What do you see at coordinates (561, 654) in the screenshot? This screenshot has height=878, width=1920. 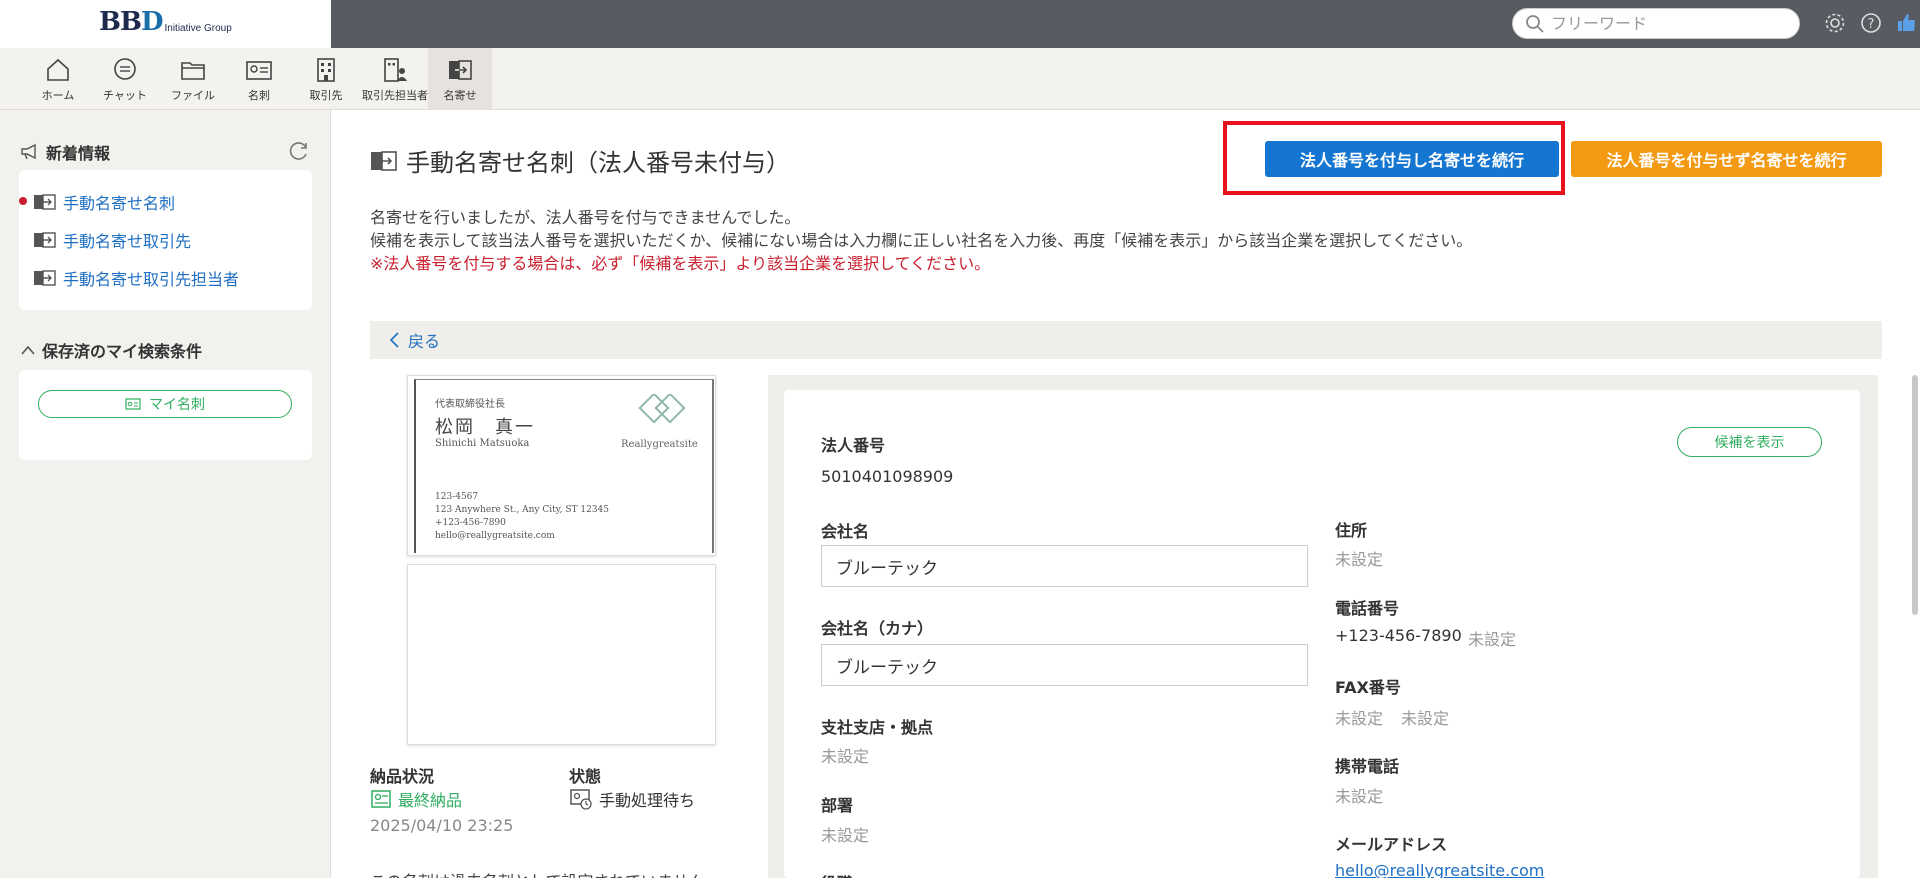 I see `business-card-back-image` at bounding box center [561, 654].